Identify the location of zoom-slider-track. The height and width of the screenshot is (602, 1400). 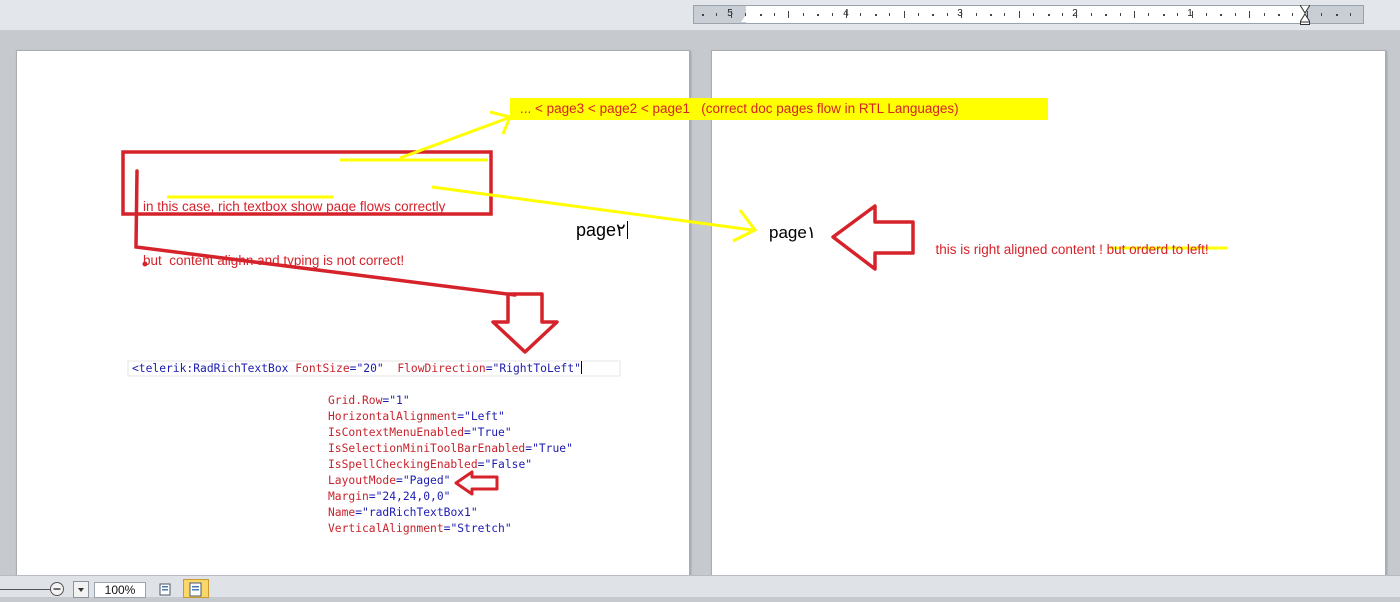
(26, 589).